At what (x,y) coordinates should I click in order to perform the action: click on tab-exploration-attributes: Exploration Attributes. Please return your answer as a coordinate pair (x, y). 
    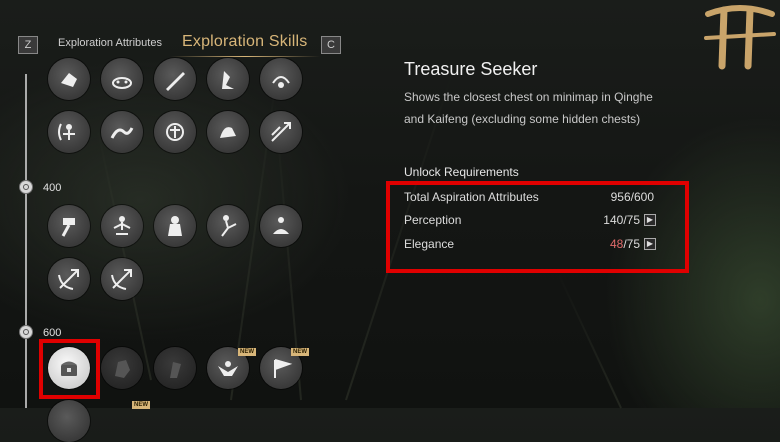
    Looking at the image, I should click on (110, 43).